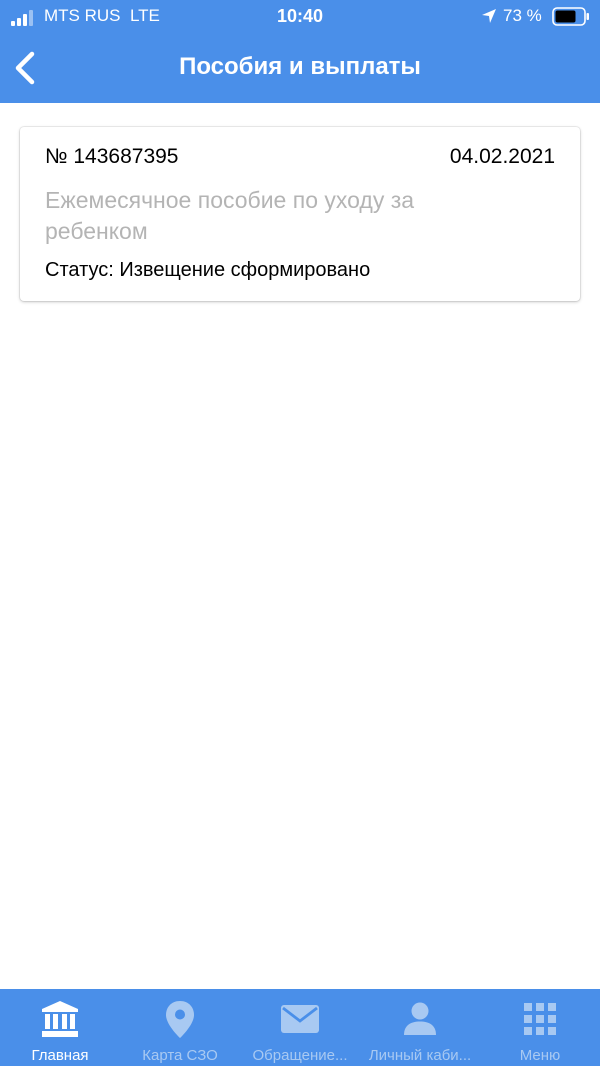  What do you see at coordinates (570, 16) in the screenshot?
I see `battery-icon` at bounding box center [570, 16].